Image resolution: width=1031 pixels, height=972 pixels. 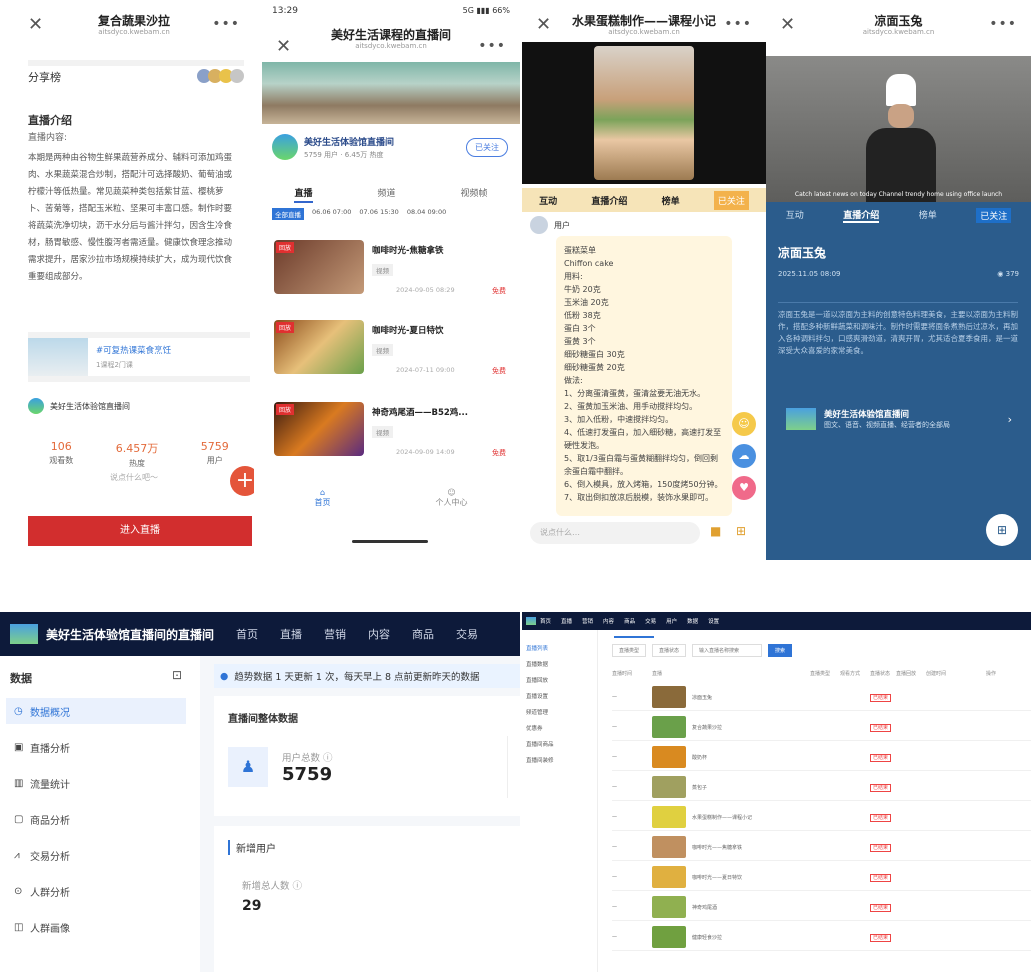 What do you see at coordinates (801, 419) in the screenshot?
I see `channel-logo` at bounding box center [801, 419].